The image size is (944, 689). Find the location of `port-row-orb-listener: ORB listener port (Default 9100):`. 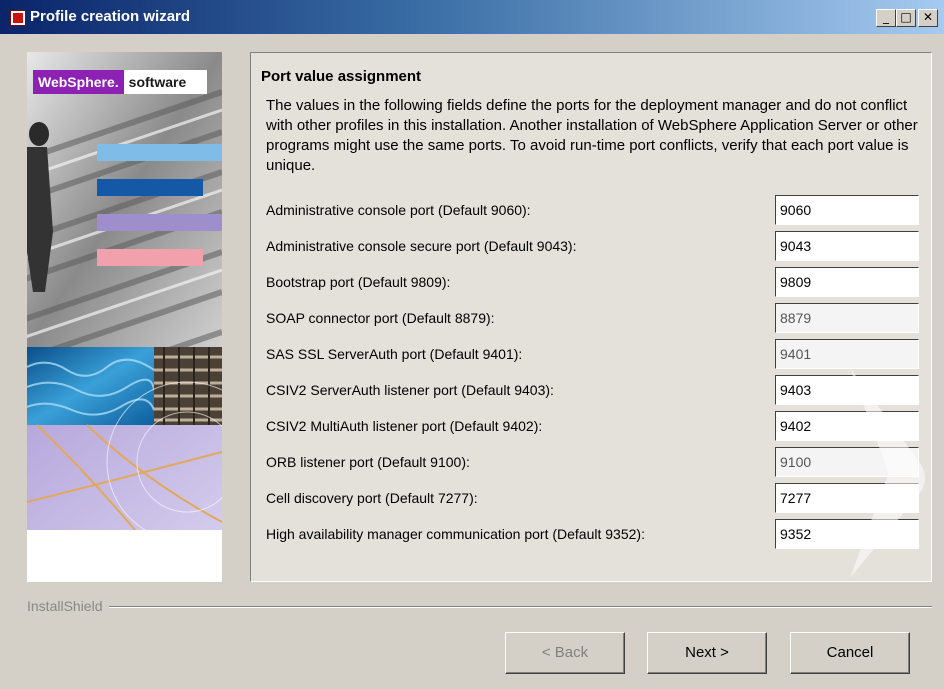

port-row-orb-listener: ORB listener port (Default 9100): is located at coordinates (596, 462).